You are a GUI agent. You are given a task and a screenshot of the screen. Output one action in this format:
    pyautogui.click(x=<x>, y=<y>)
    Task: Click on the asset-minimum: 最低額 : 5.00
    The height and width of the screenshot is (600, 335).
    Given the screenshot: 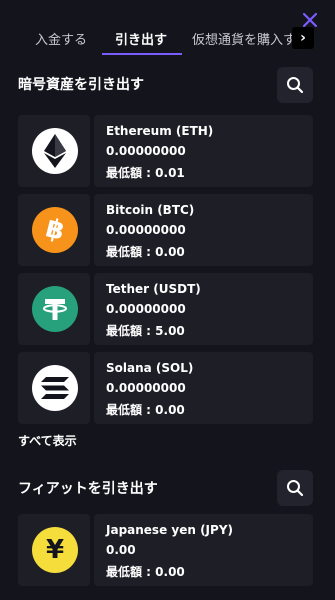 What is the action you would take?
    pyautogui.click(x=145, y=331)
    